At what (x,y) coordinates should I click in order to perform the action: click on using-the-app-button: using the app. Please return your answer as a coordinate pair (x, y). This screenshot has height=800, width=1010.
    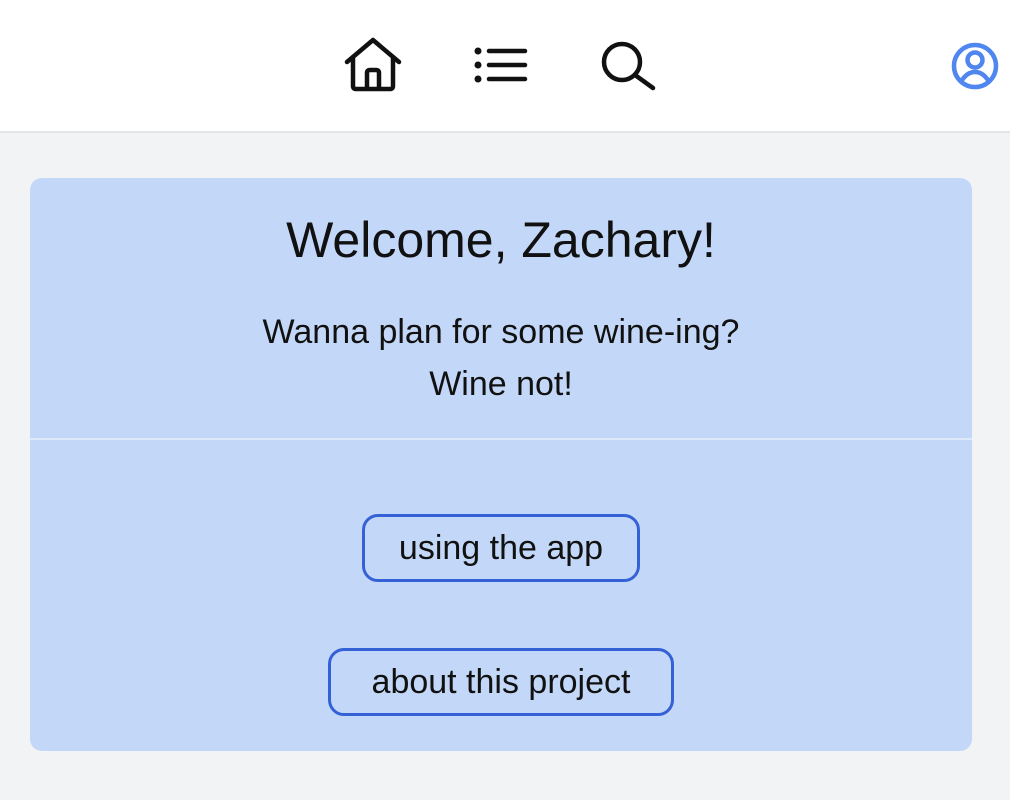
    Looking at the image, I should click on (501, 548).